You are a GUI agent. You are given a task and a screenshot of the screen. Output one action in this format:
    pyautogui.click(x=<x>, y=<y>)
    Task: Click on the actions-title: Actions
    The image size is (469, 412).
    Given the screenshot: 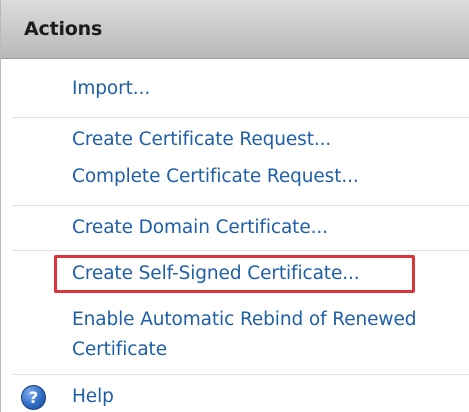 What is the action you would take?
    pyautogui.click(x=63, y=29)
    